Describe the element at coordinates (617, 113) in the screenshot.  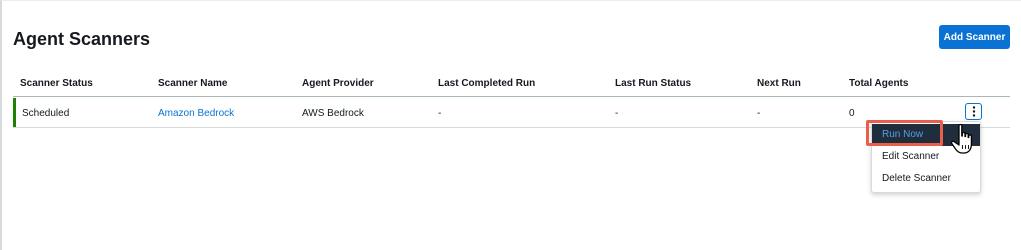
I see `cell-last-run-status: -` at that location.